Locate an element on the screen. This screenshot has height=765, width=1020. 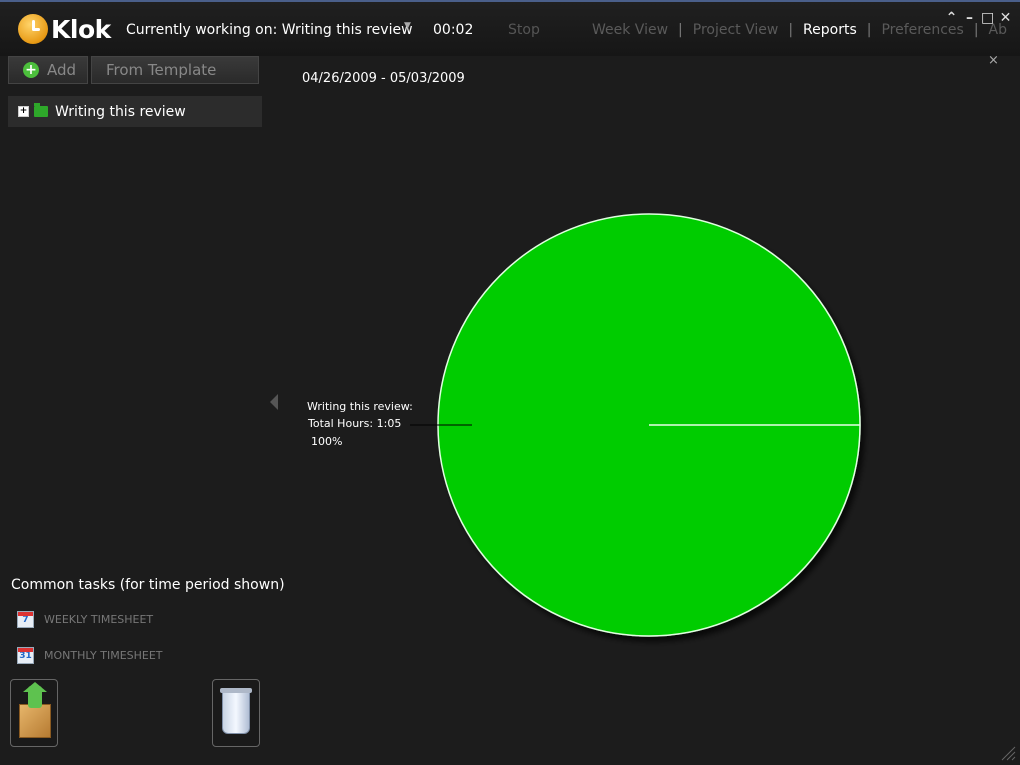
monthly-timesheet-link: 31 MONTHLY TIMESHEET is located at coordinates (90, 655).